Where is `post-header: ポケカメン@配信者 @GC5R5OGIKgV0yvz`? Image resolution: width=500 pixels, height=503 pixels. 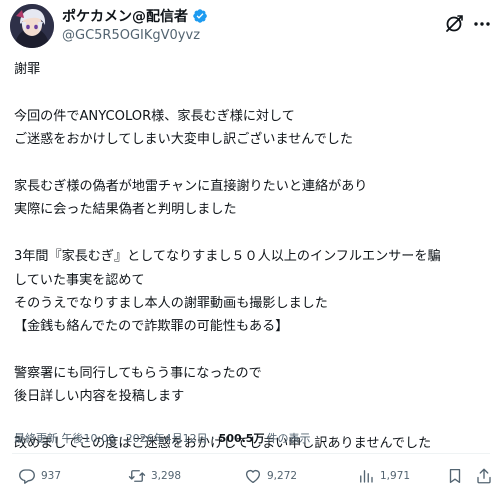 post-header: ポケカメン@配信者 @GC5R5OGIKgV0yvz is located at coordinates (250, 26).